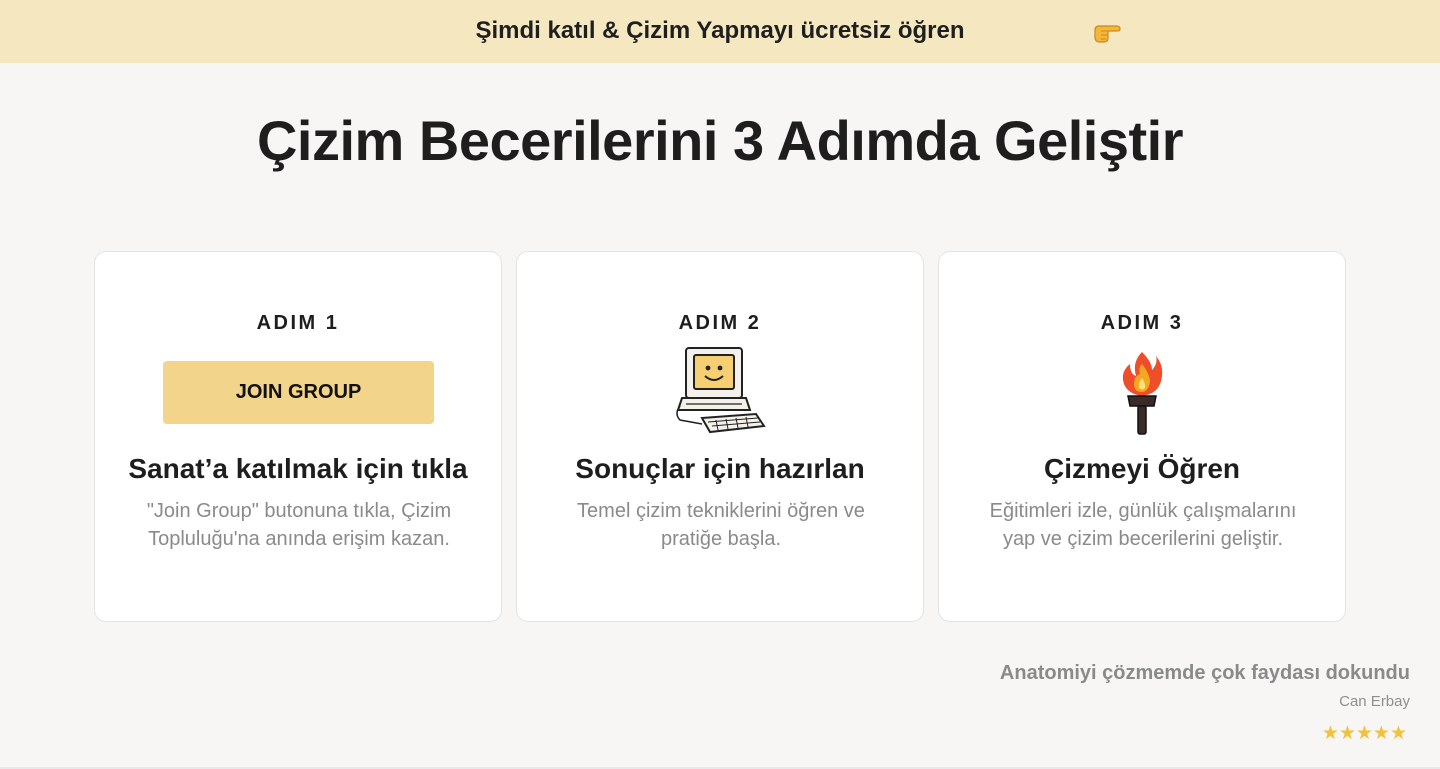 The image size is (1440, 769). Describe the element at coordinates (1204, 673) in the screenshot. I see `testimonial-quote: Anatomiyi çözmemde çok faydası dokundu` at that location.